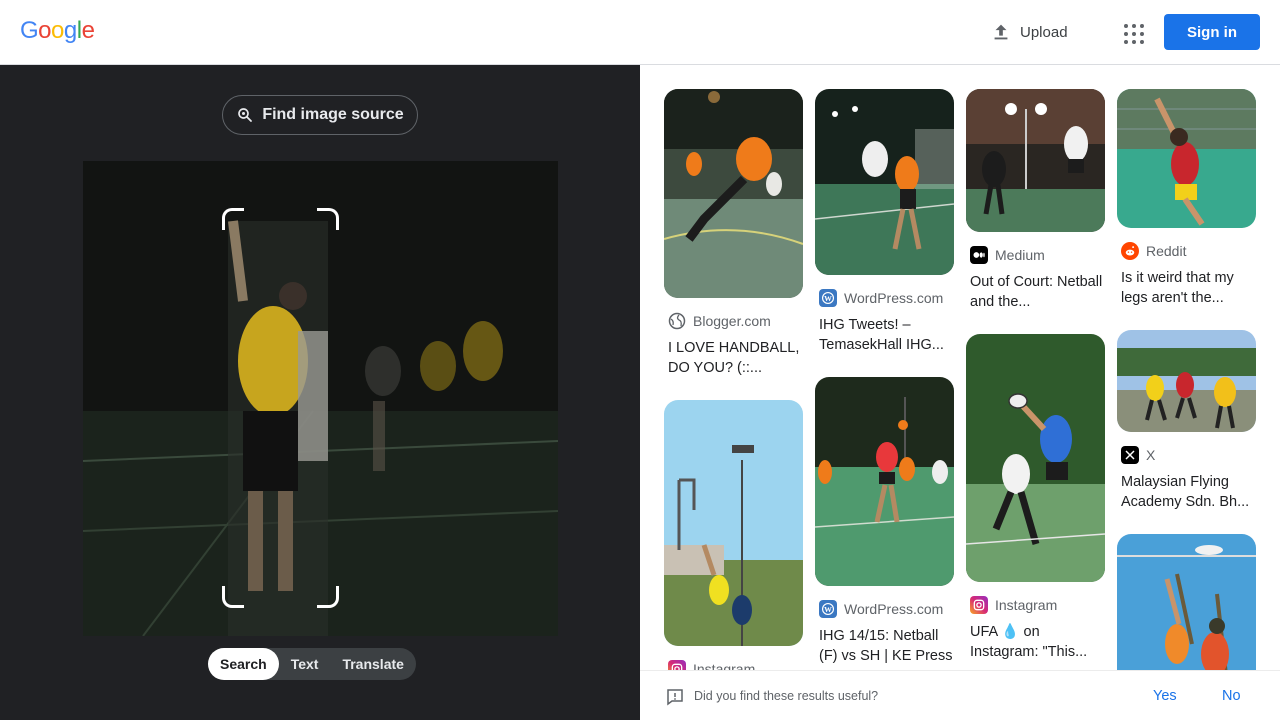 The width and height of the screenshot is (1280, 720). What do you see at coordinates (328, 597) in the screenshot?
I see `crop-handle-bottom-right` at bounding box center [328, 597].